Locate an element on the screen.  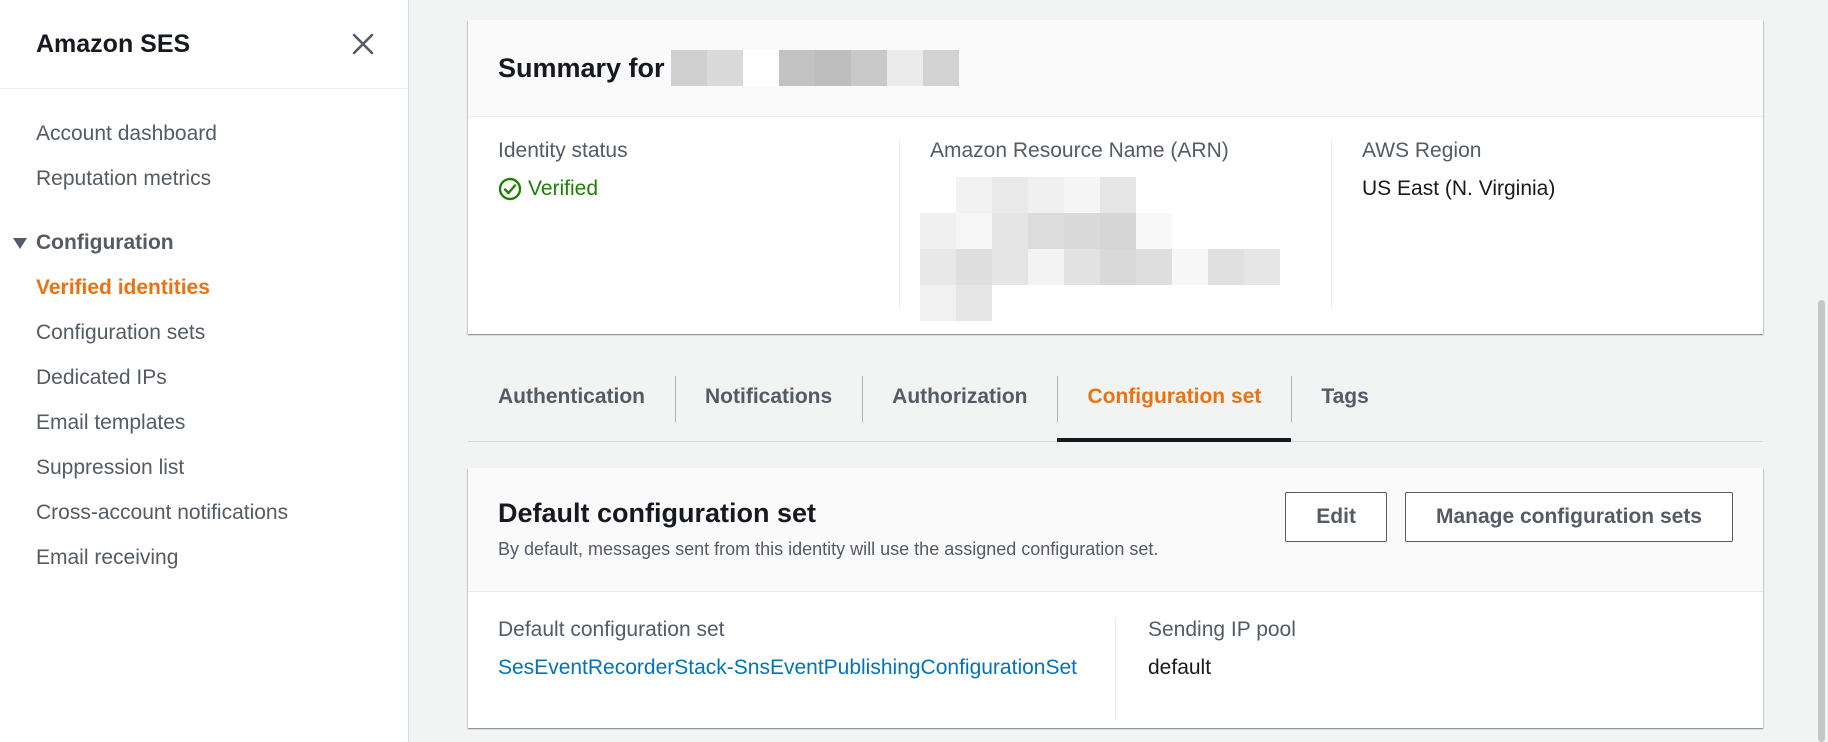
sidebar-item-reputation-metrics: Reputation metrics is located at coordinates (204, 178).